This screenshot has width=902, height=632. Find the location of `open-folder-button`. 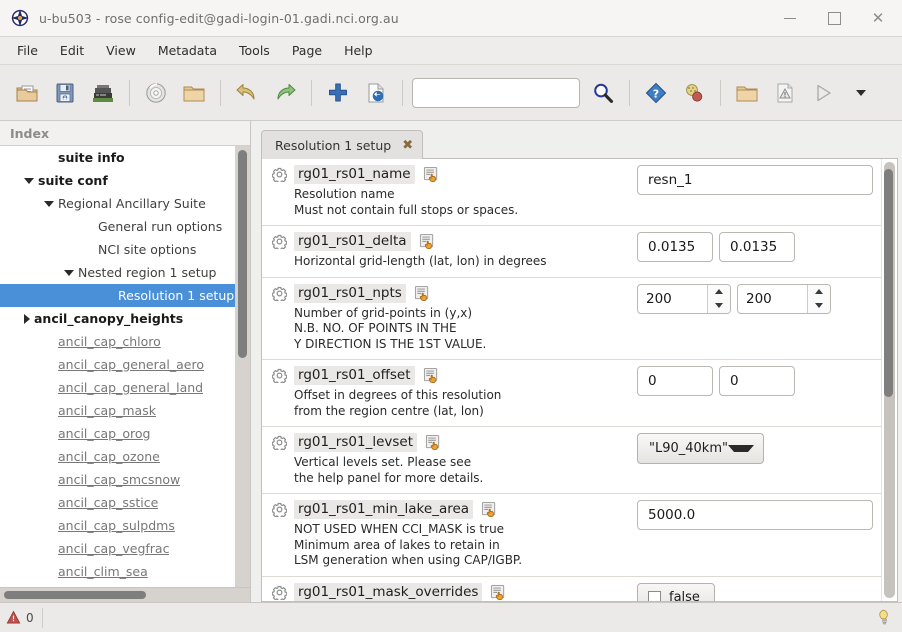

open-folder-button is located at coordinates (194, 93).